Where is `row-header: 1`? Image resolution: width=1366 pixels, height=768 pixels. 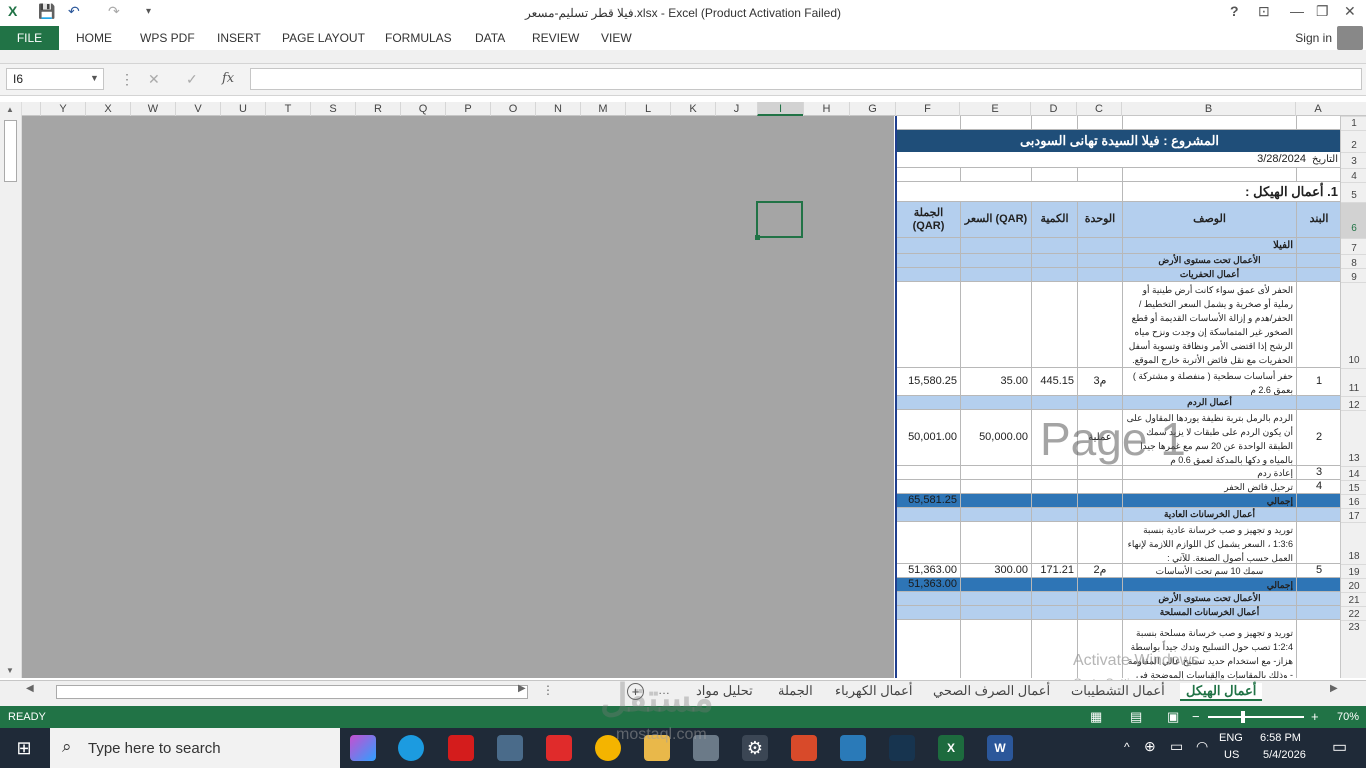 row-header: 1 is located at coordinates (1353, 123).